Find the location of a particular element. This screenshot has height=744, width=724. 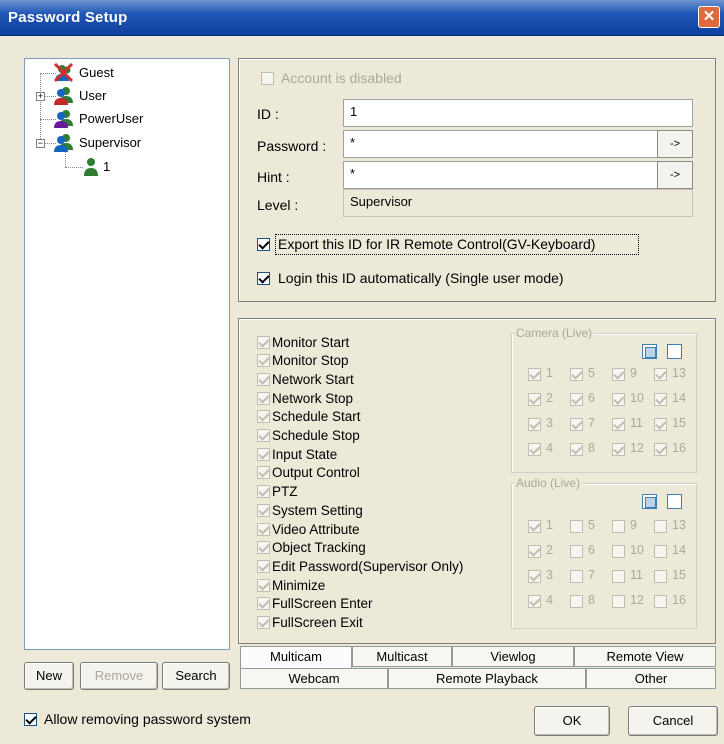

permission-item: Minimize is located at coordinates (291, 585).